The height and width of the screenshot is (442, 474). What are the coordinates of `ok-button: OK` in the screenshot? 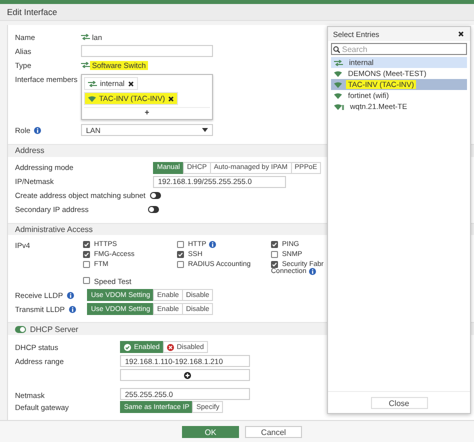 It's located at (210, 432).